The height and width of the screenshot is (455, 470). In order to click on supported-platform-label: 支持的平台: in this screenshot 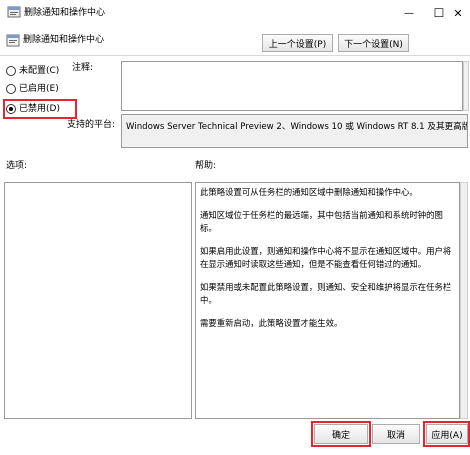, I will do `click(91, 125)`.